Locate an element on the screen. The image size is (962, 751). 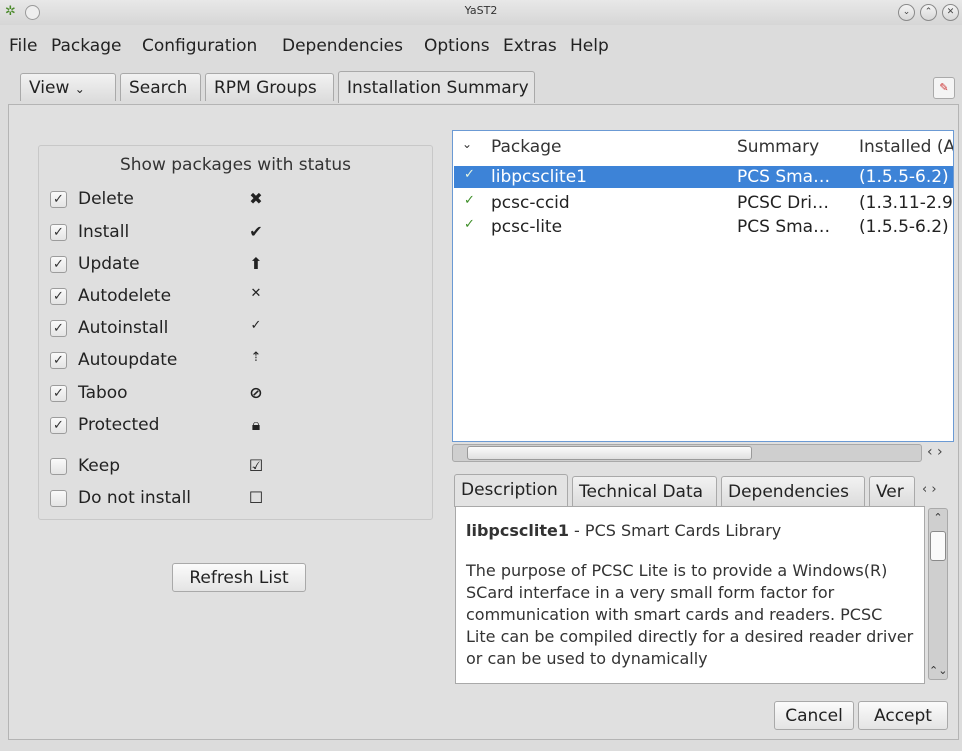
chevron-down-icon: ⌄ is located at coordinates (79, 89).